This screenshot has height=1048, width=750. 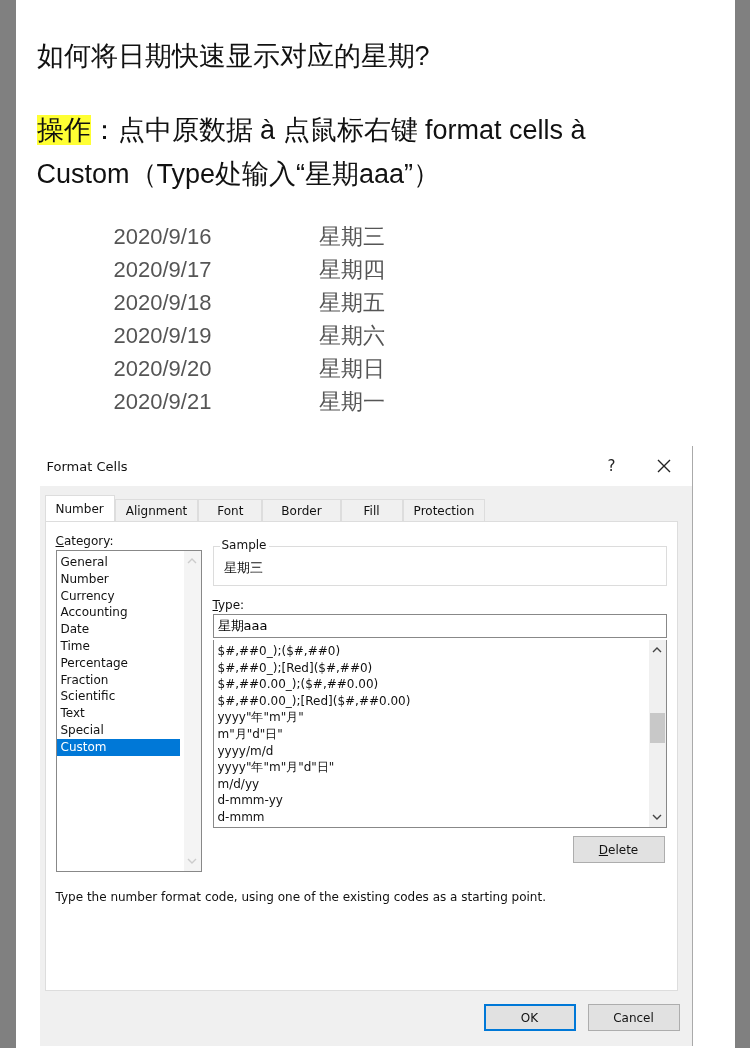 I want to click on heading: 如何将日期快速显示对应的星期?, so click(x=233, y=56).